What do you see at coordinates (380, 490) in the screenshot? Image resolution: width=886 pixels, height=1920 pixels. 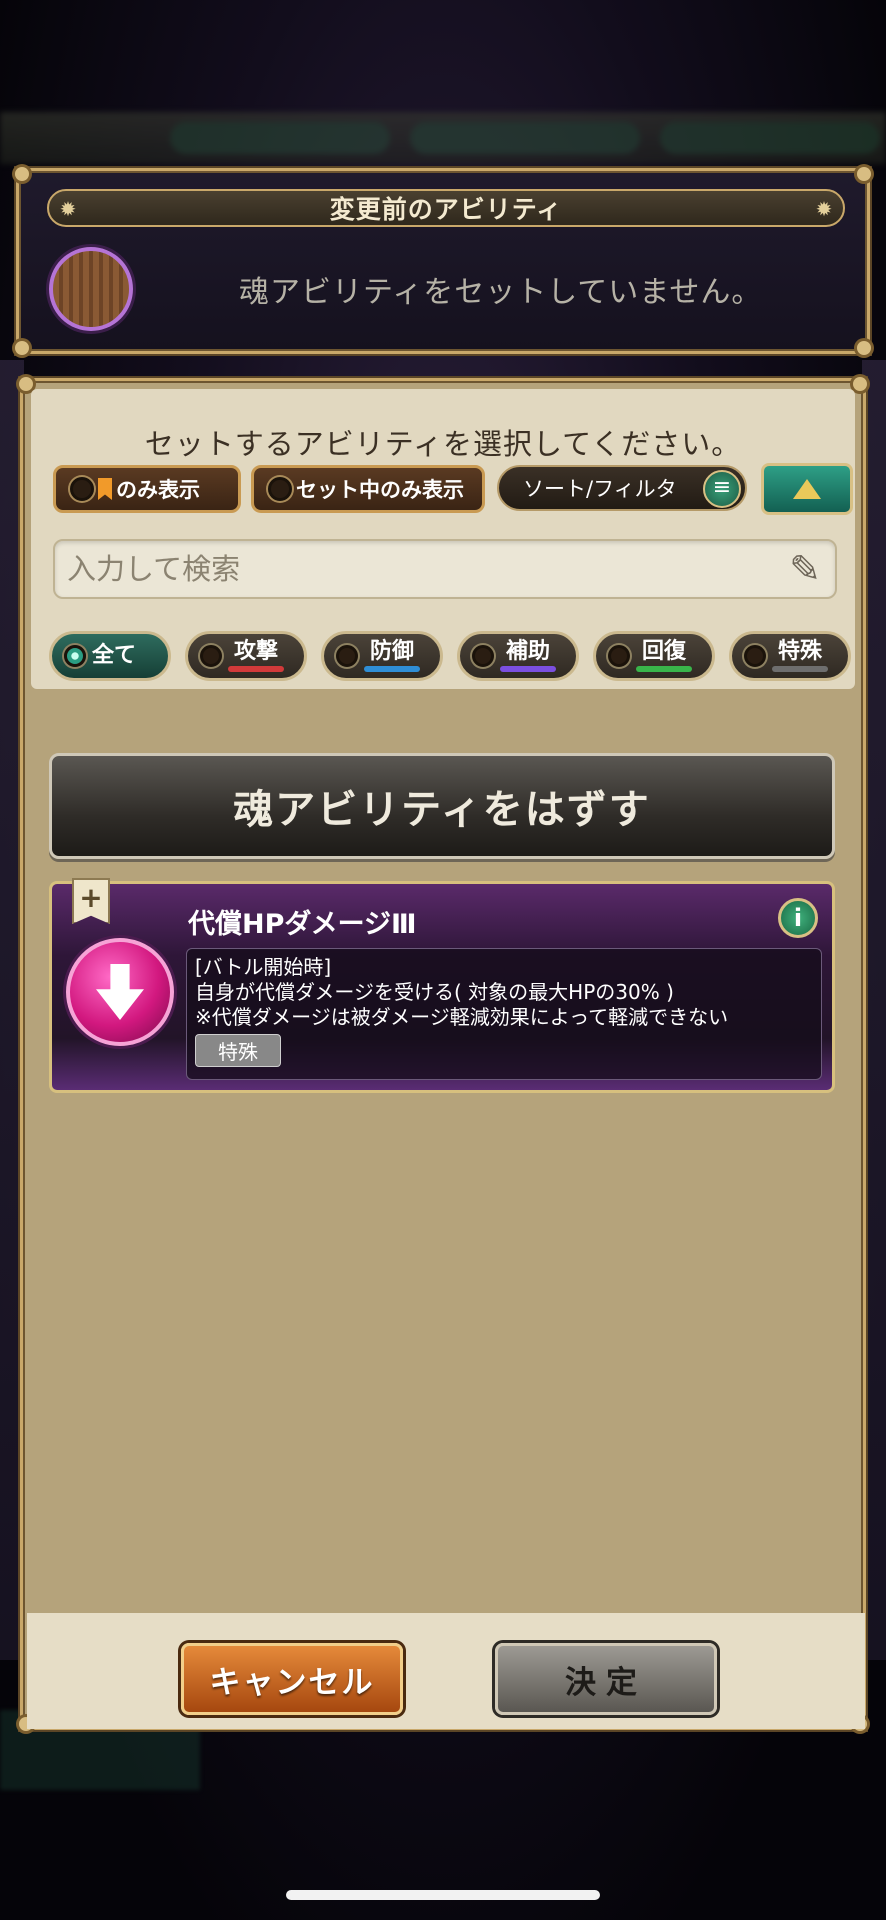 I see `set-only-label: セット中のみ表示` at bounding box center [380, 490].